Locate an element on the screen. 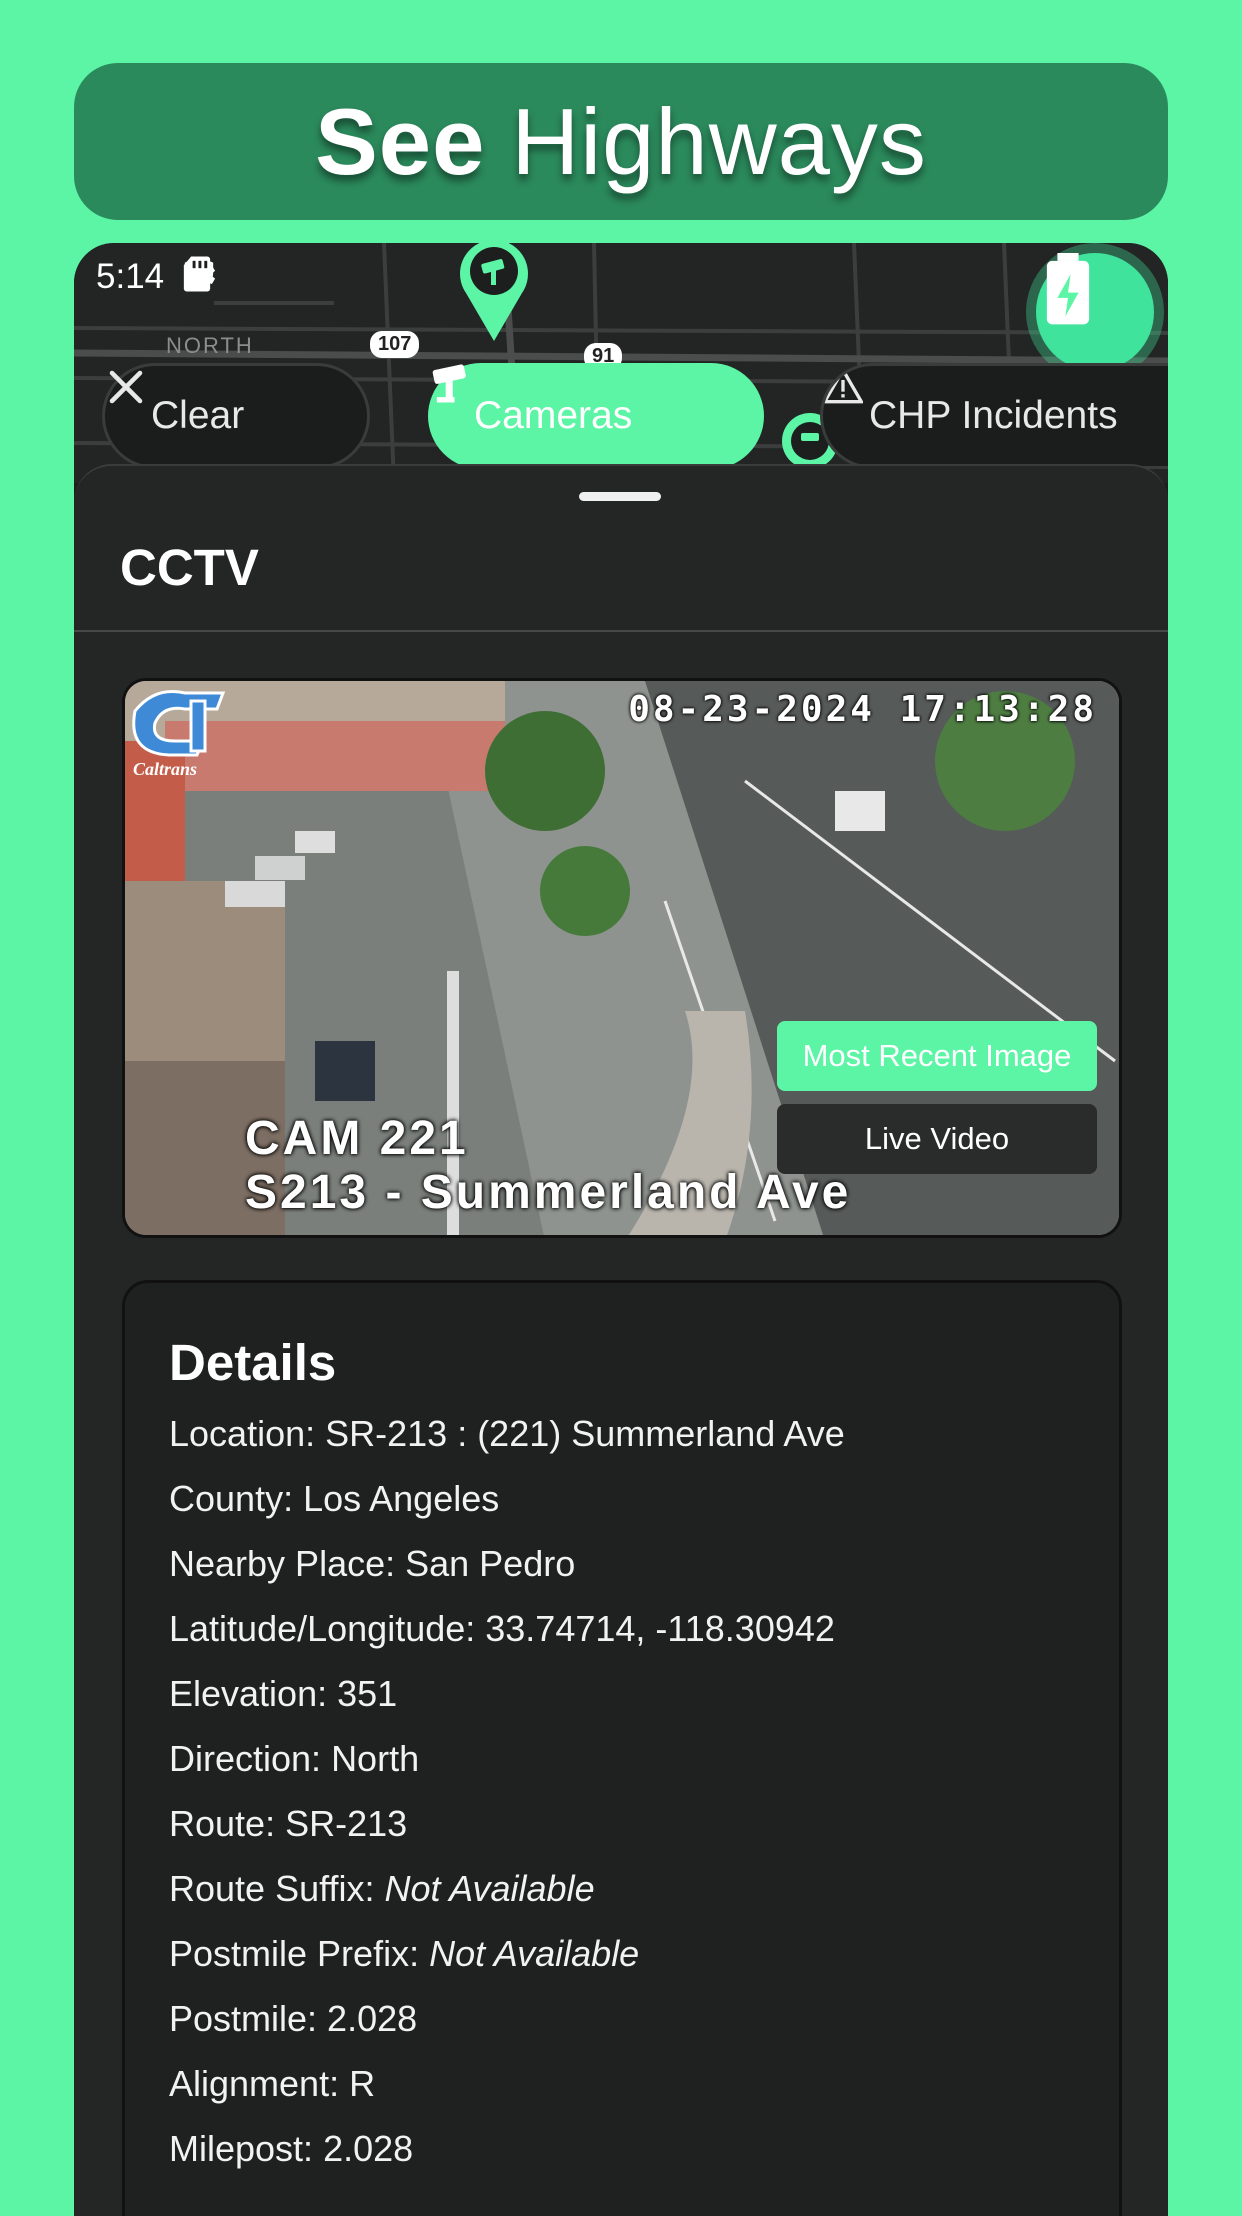  detail-label: Milepost: is located at coordinates (246, 2148).